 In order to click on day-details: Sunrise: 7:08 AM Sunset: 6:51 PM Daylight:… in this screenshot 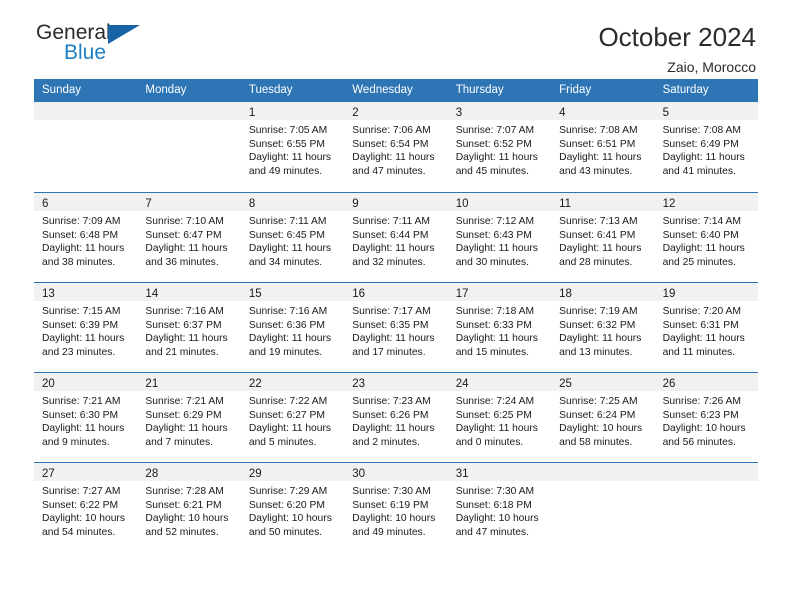, I will do `click(602, 149)`.